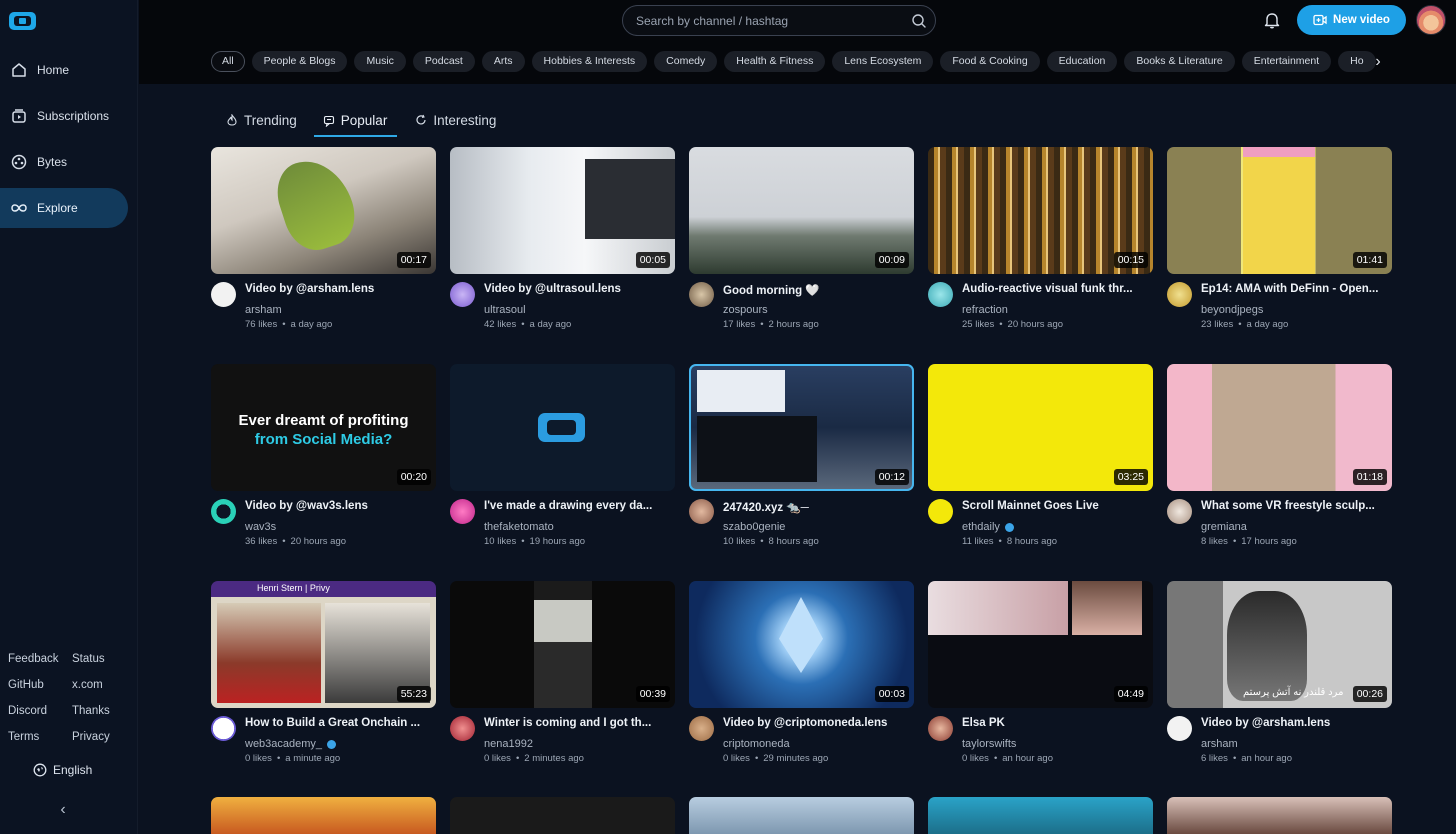  What do you see at coordinates (801, 644) in the screenshot?
I see `video-thumbnail: 00:03` at bounding box center [801, 644].